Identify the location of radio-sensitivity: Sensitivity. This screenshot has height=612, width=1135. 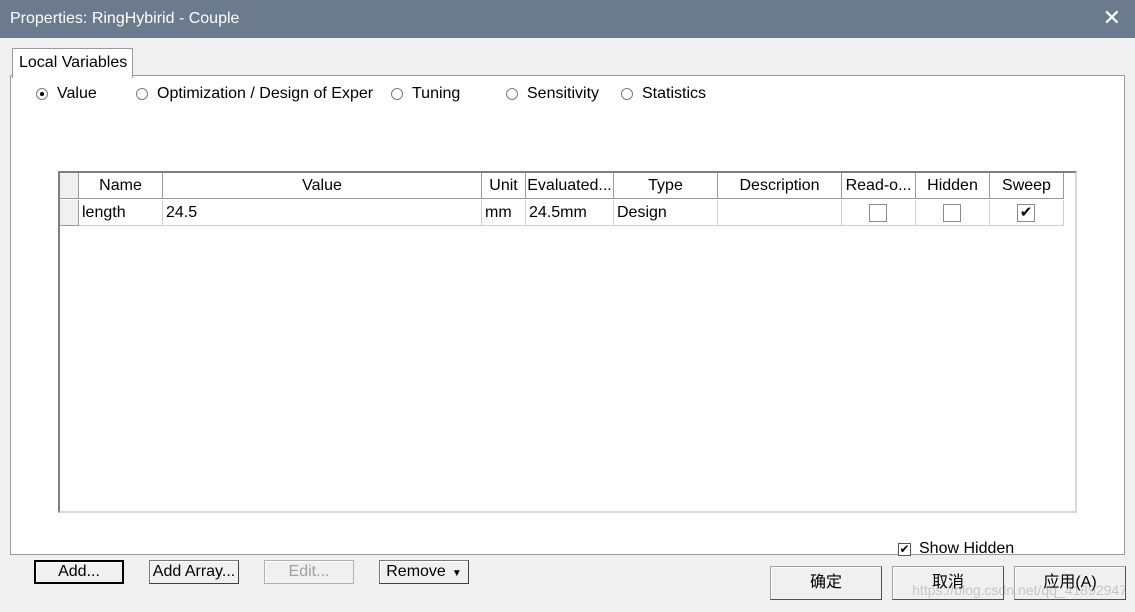
(552, 94).